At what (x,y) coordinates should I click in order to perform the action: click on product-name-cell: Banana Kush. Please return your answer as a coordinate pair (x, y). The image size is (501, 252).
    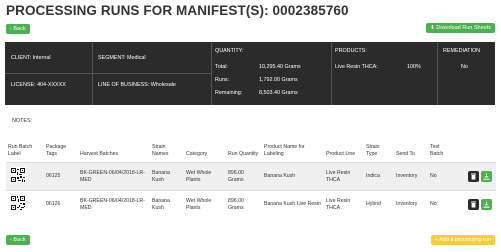
    Looking at the image, I should click on (293, 176).